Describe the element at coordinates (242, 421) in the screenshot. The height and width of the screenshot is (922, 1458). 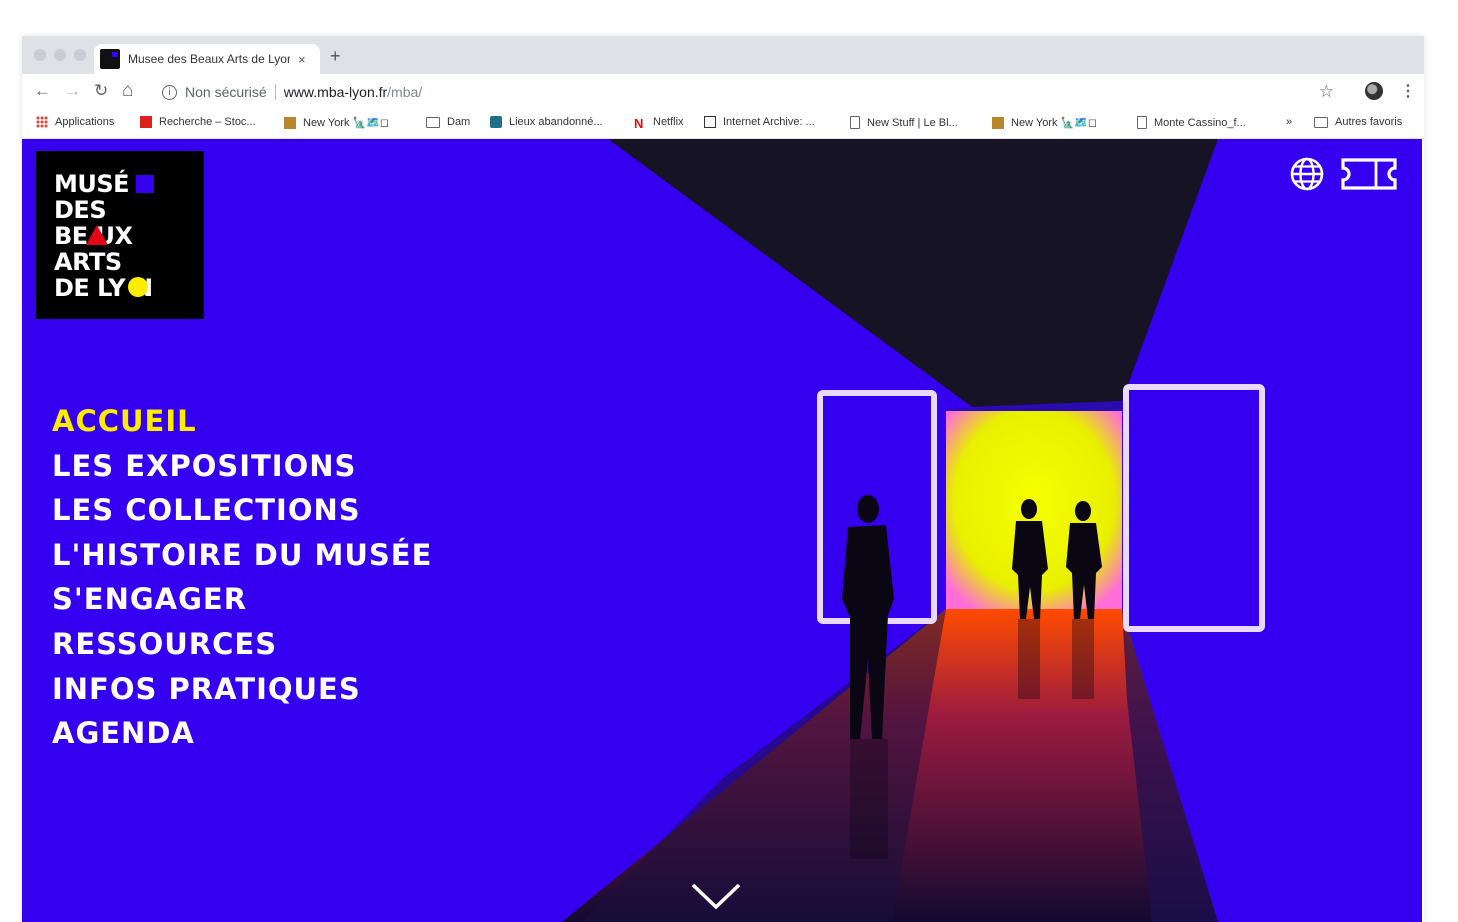
I see `nav-item-accueil: ACCUEIL` at that location.